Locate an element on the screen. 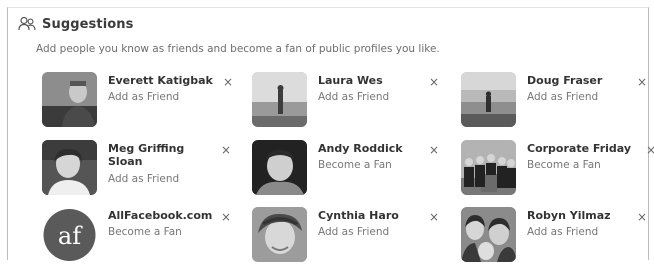  suggestion-card: Everett Katigbak Add as Friend × is located at coordinates (142, 101).